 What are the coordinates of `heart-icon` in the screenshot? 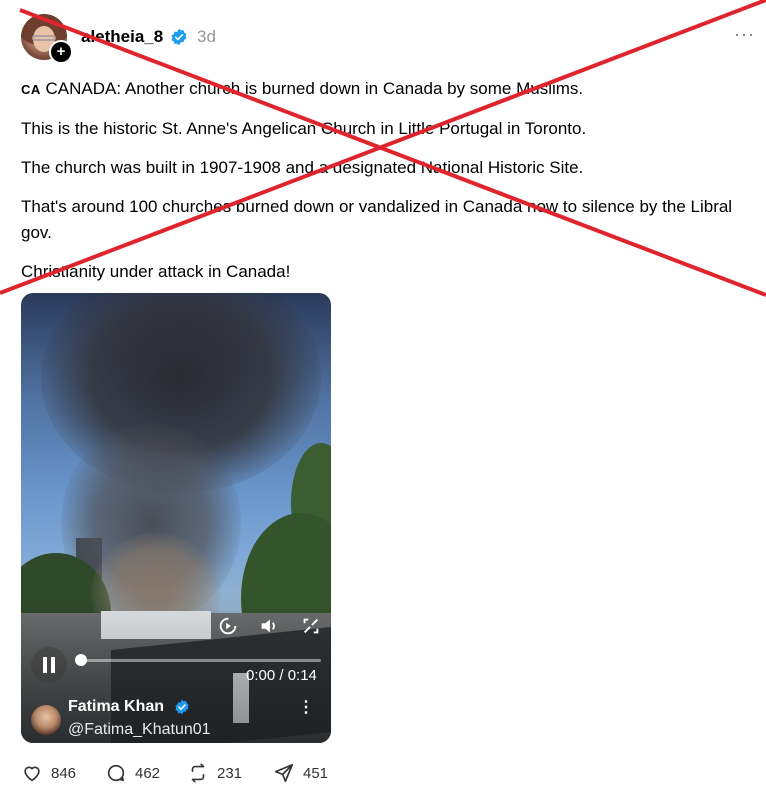 It's located at (32, 774).